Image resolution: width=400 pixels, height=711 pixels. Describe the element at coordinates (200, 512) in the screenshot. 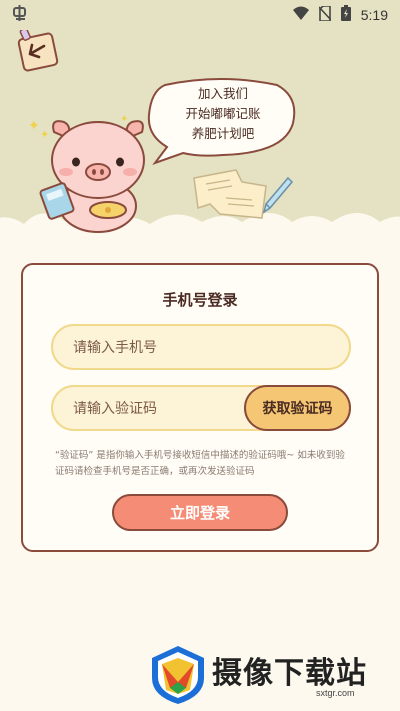

I see `login-button: 立即登录` at that location.